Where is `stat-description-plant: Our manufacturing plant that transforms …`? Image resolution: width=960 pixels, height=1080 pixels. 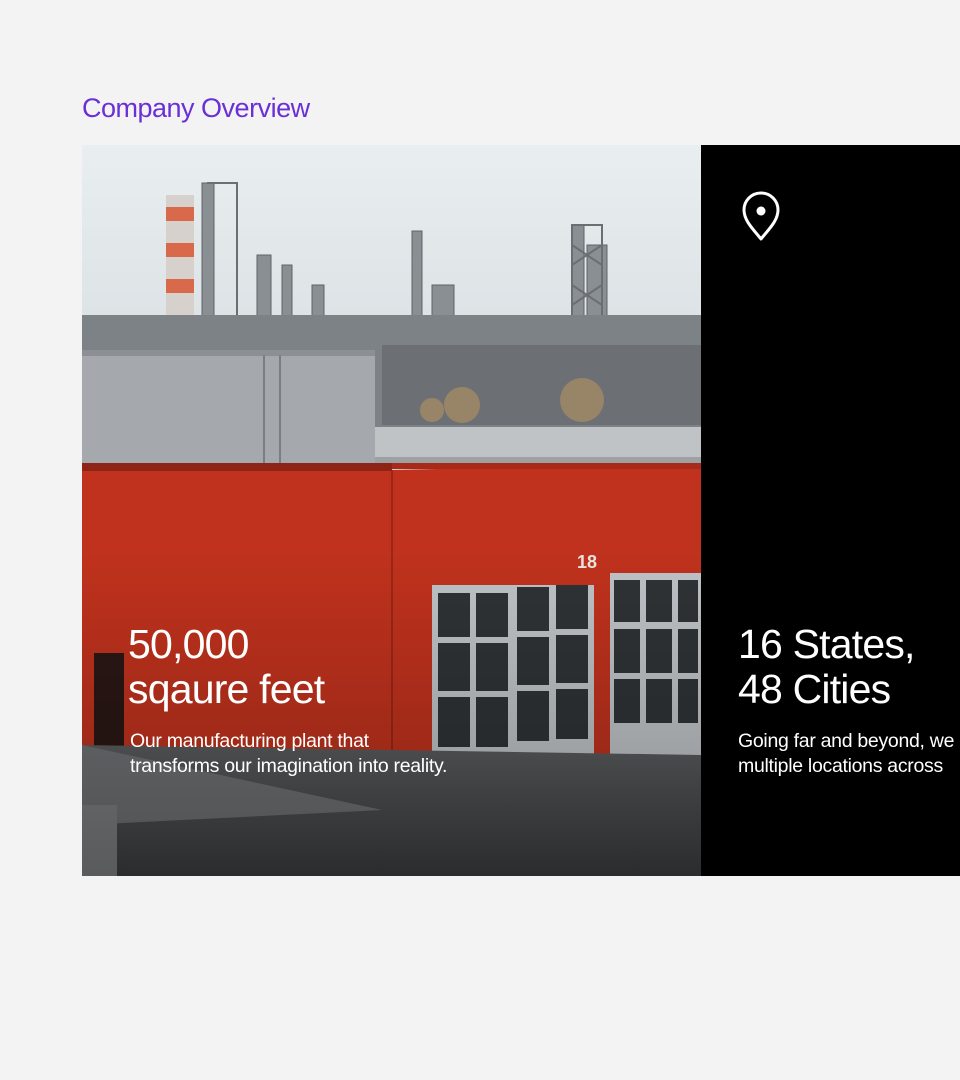 stat-description-plant: Our manufacturing plant that transforms … is located at coordinates (288, 754).